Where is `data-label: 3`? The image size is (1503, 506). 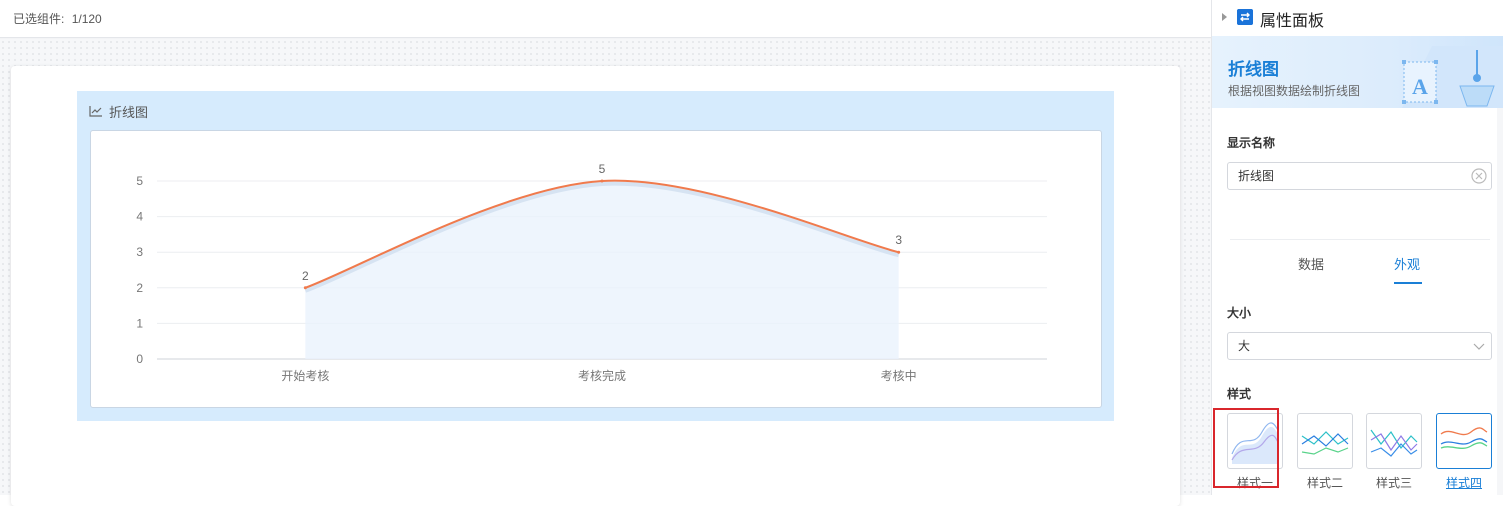 data-label: 3 is located at coordinates (898, 240).